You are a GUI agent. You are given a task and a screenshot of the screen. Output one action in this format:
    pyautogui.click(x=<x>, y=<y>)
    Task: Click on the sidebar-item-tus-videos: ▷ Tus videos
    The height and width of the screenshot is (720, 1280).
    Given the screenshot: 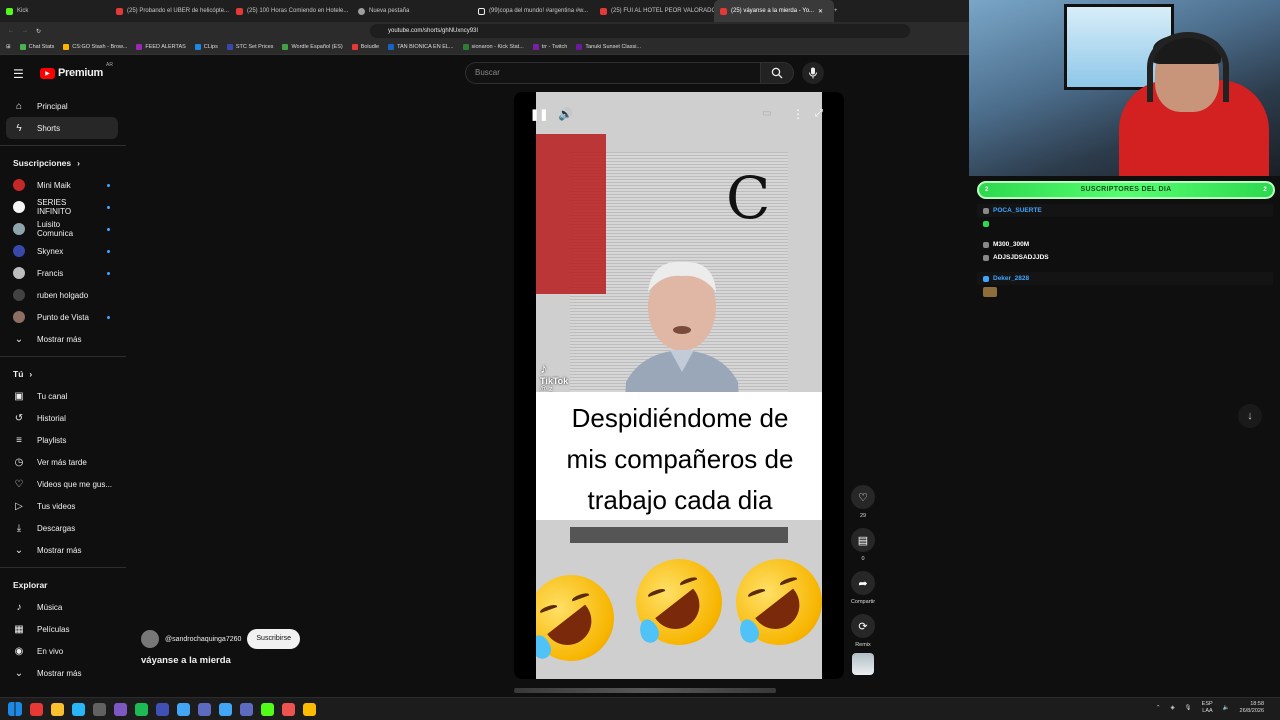 What is the action you would take?
    pyautogui.click(x=63, y=506)
    